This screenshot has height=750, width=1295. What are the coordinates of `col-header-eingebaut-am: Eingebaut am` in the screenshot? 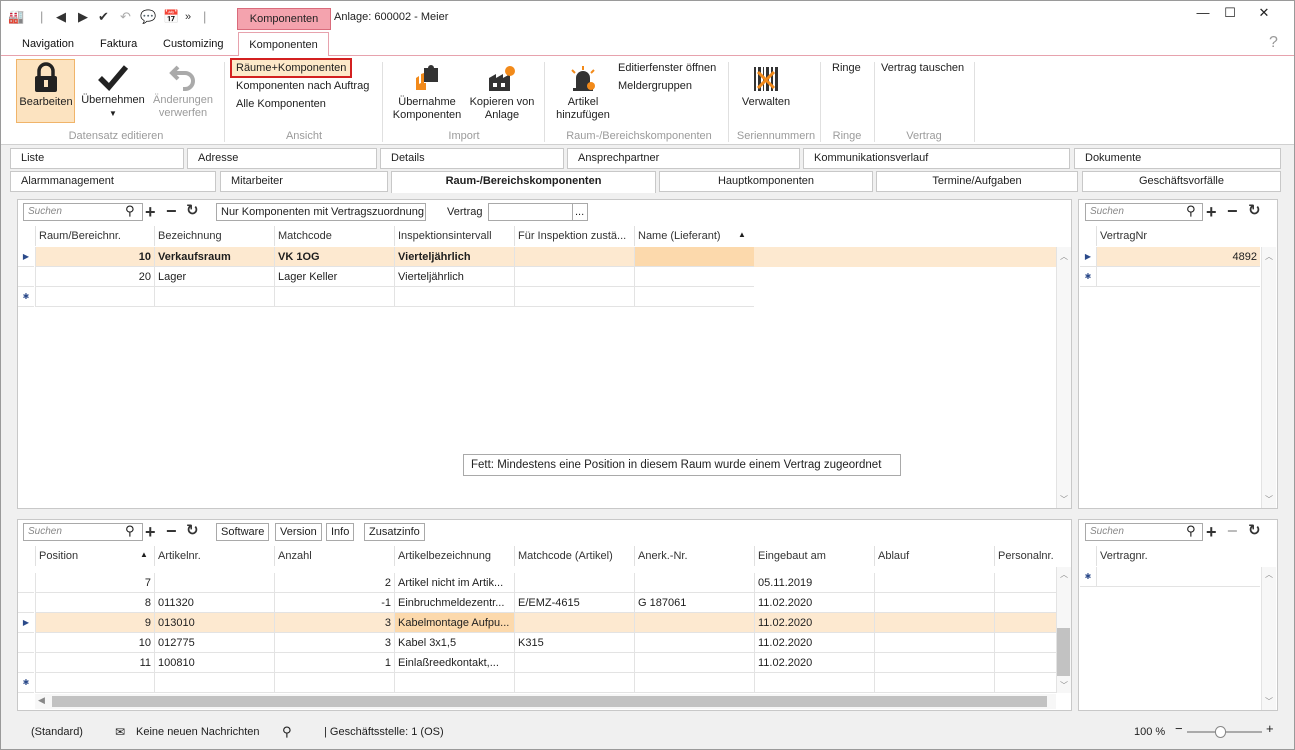 It's located at (814, 556).